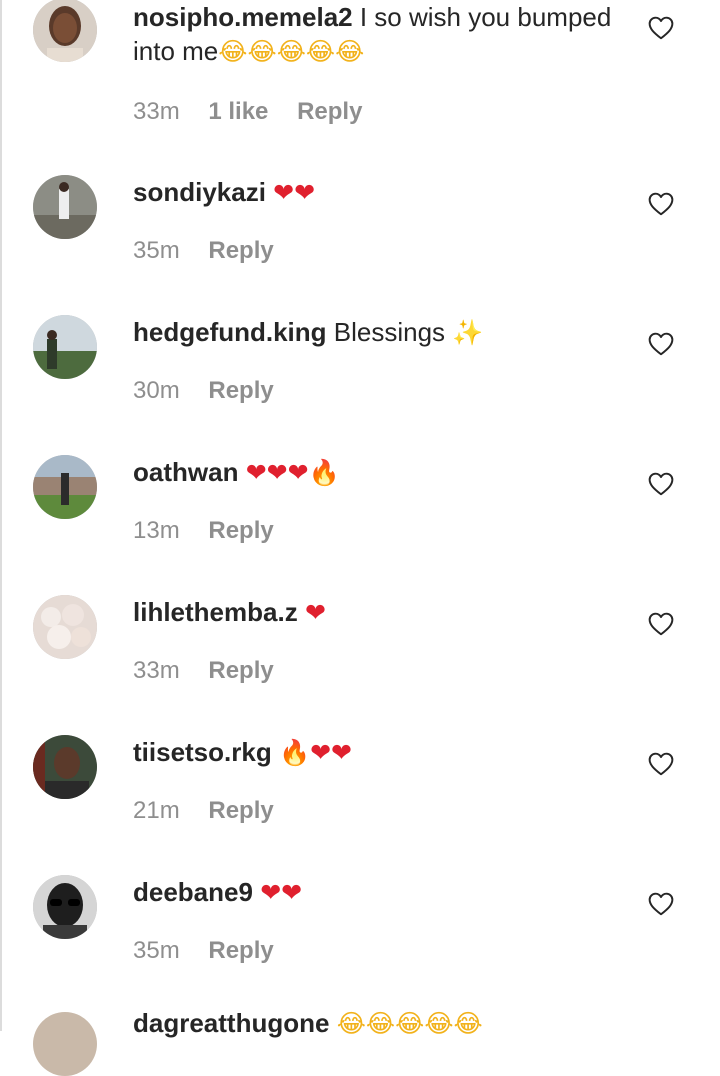  Describe the element at coordinates (202, 752) in the screenshot. I see `comment-username: tiisetso.rkg` at that location.